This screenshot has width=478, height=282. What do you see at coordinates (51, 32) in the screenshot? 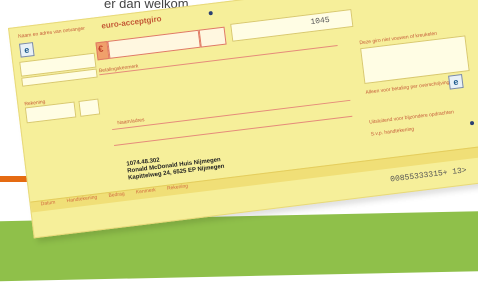
I see `payee-heading-label: Naam en adres van ontvanger` at bounding box center [51, 32].